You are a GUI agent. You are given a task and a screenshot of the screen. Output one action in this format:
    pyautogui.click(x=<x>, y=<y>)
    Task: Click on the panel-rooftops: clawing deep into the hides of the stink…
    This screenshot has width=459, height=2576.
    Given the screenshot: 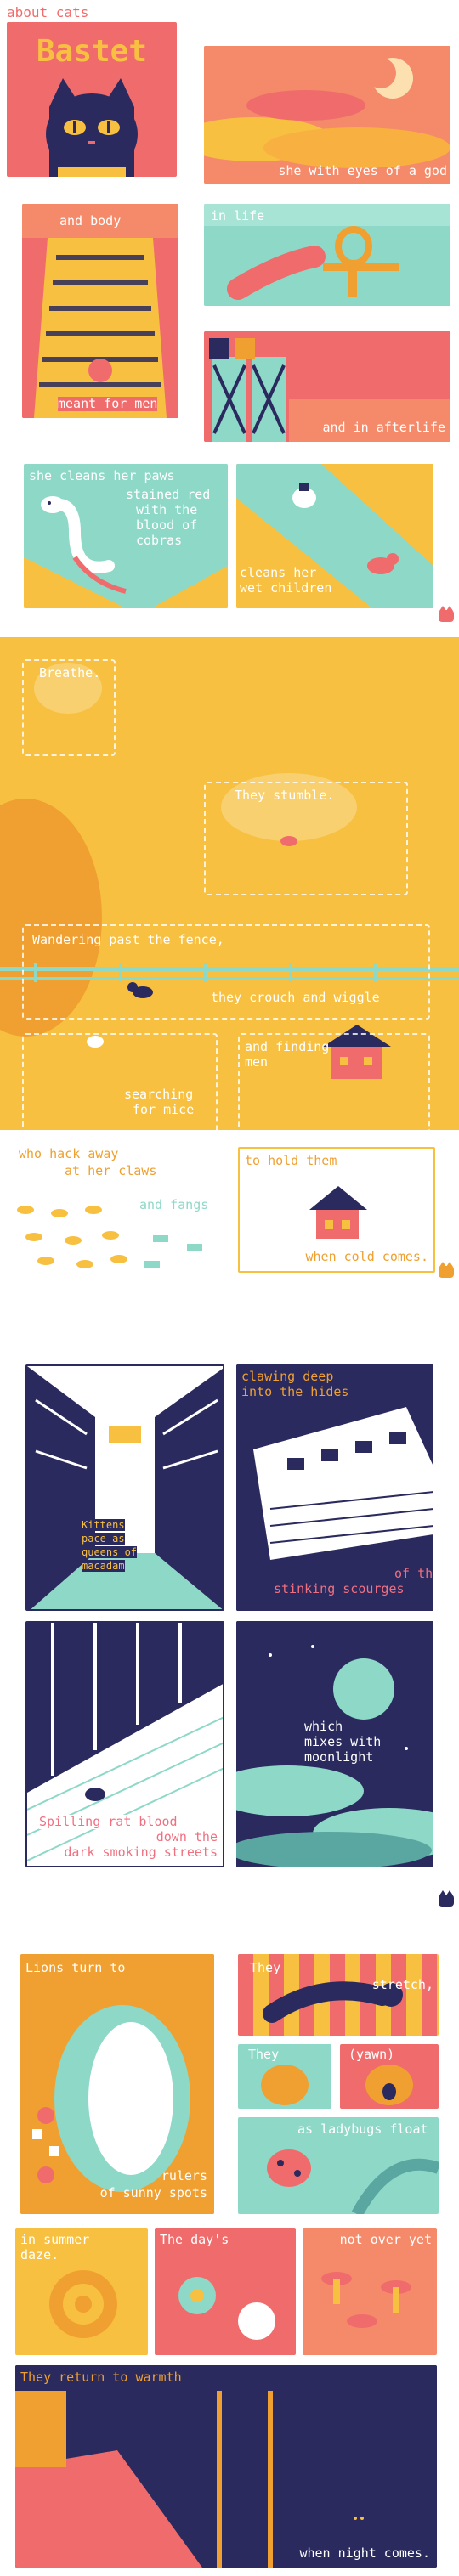 What is the action you would take?
    pyautogui.click(x=335, y=1487)
    